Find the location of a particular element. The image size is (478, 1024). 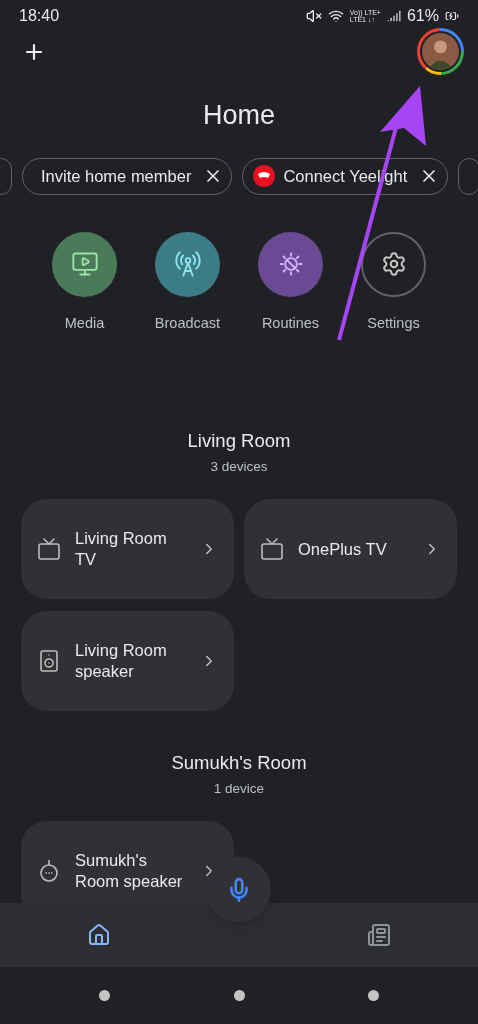

smart-speaker-icon is located at coordinates (49, 871).